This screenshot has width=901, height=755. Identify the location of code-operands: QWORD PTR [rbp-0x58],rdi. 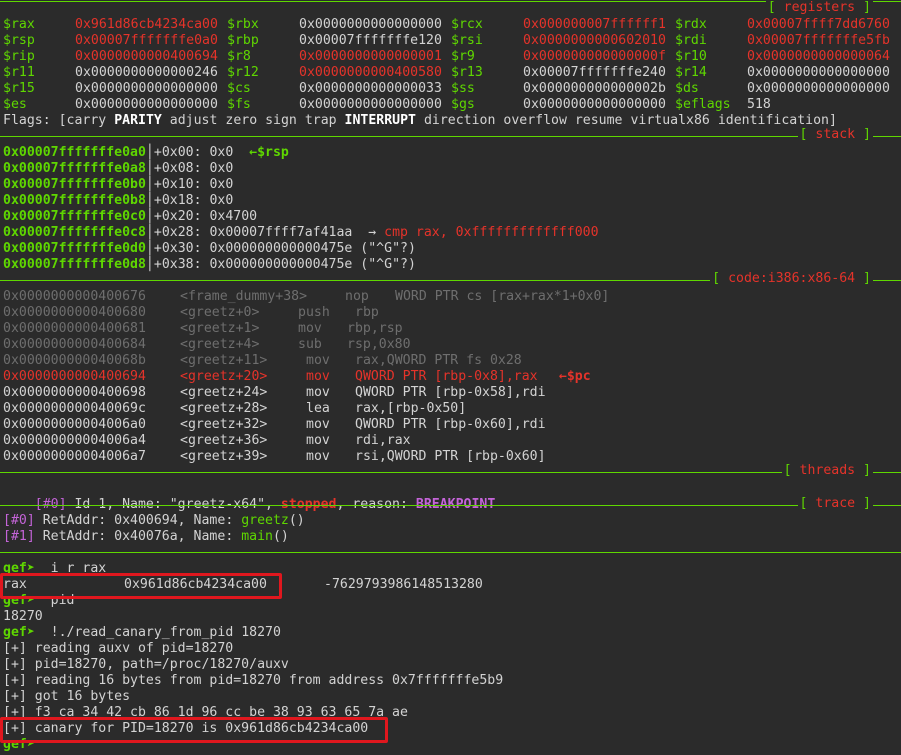
(450, 392).